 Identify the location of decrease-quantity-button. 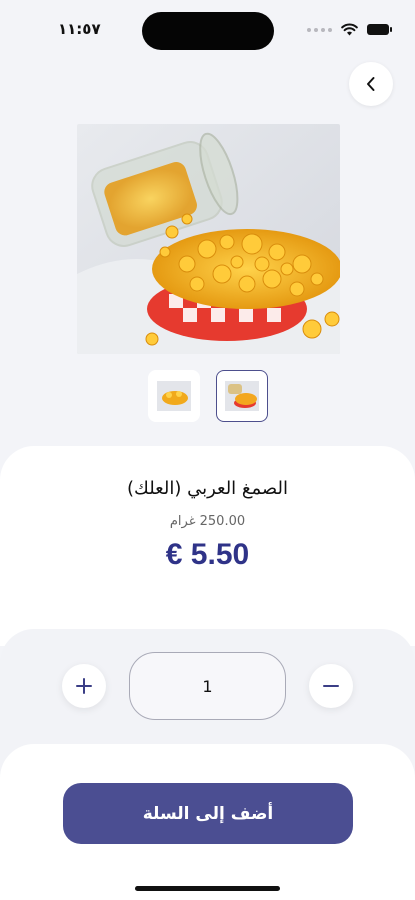
(331, 686).